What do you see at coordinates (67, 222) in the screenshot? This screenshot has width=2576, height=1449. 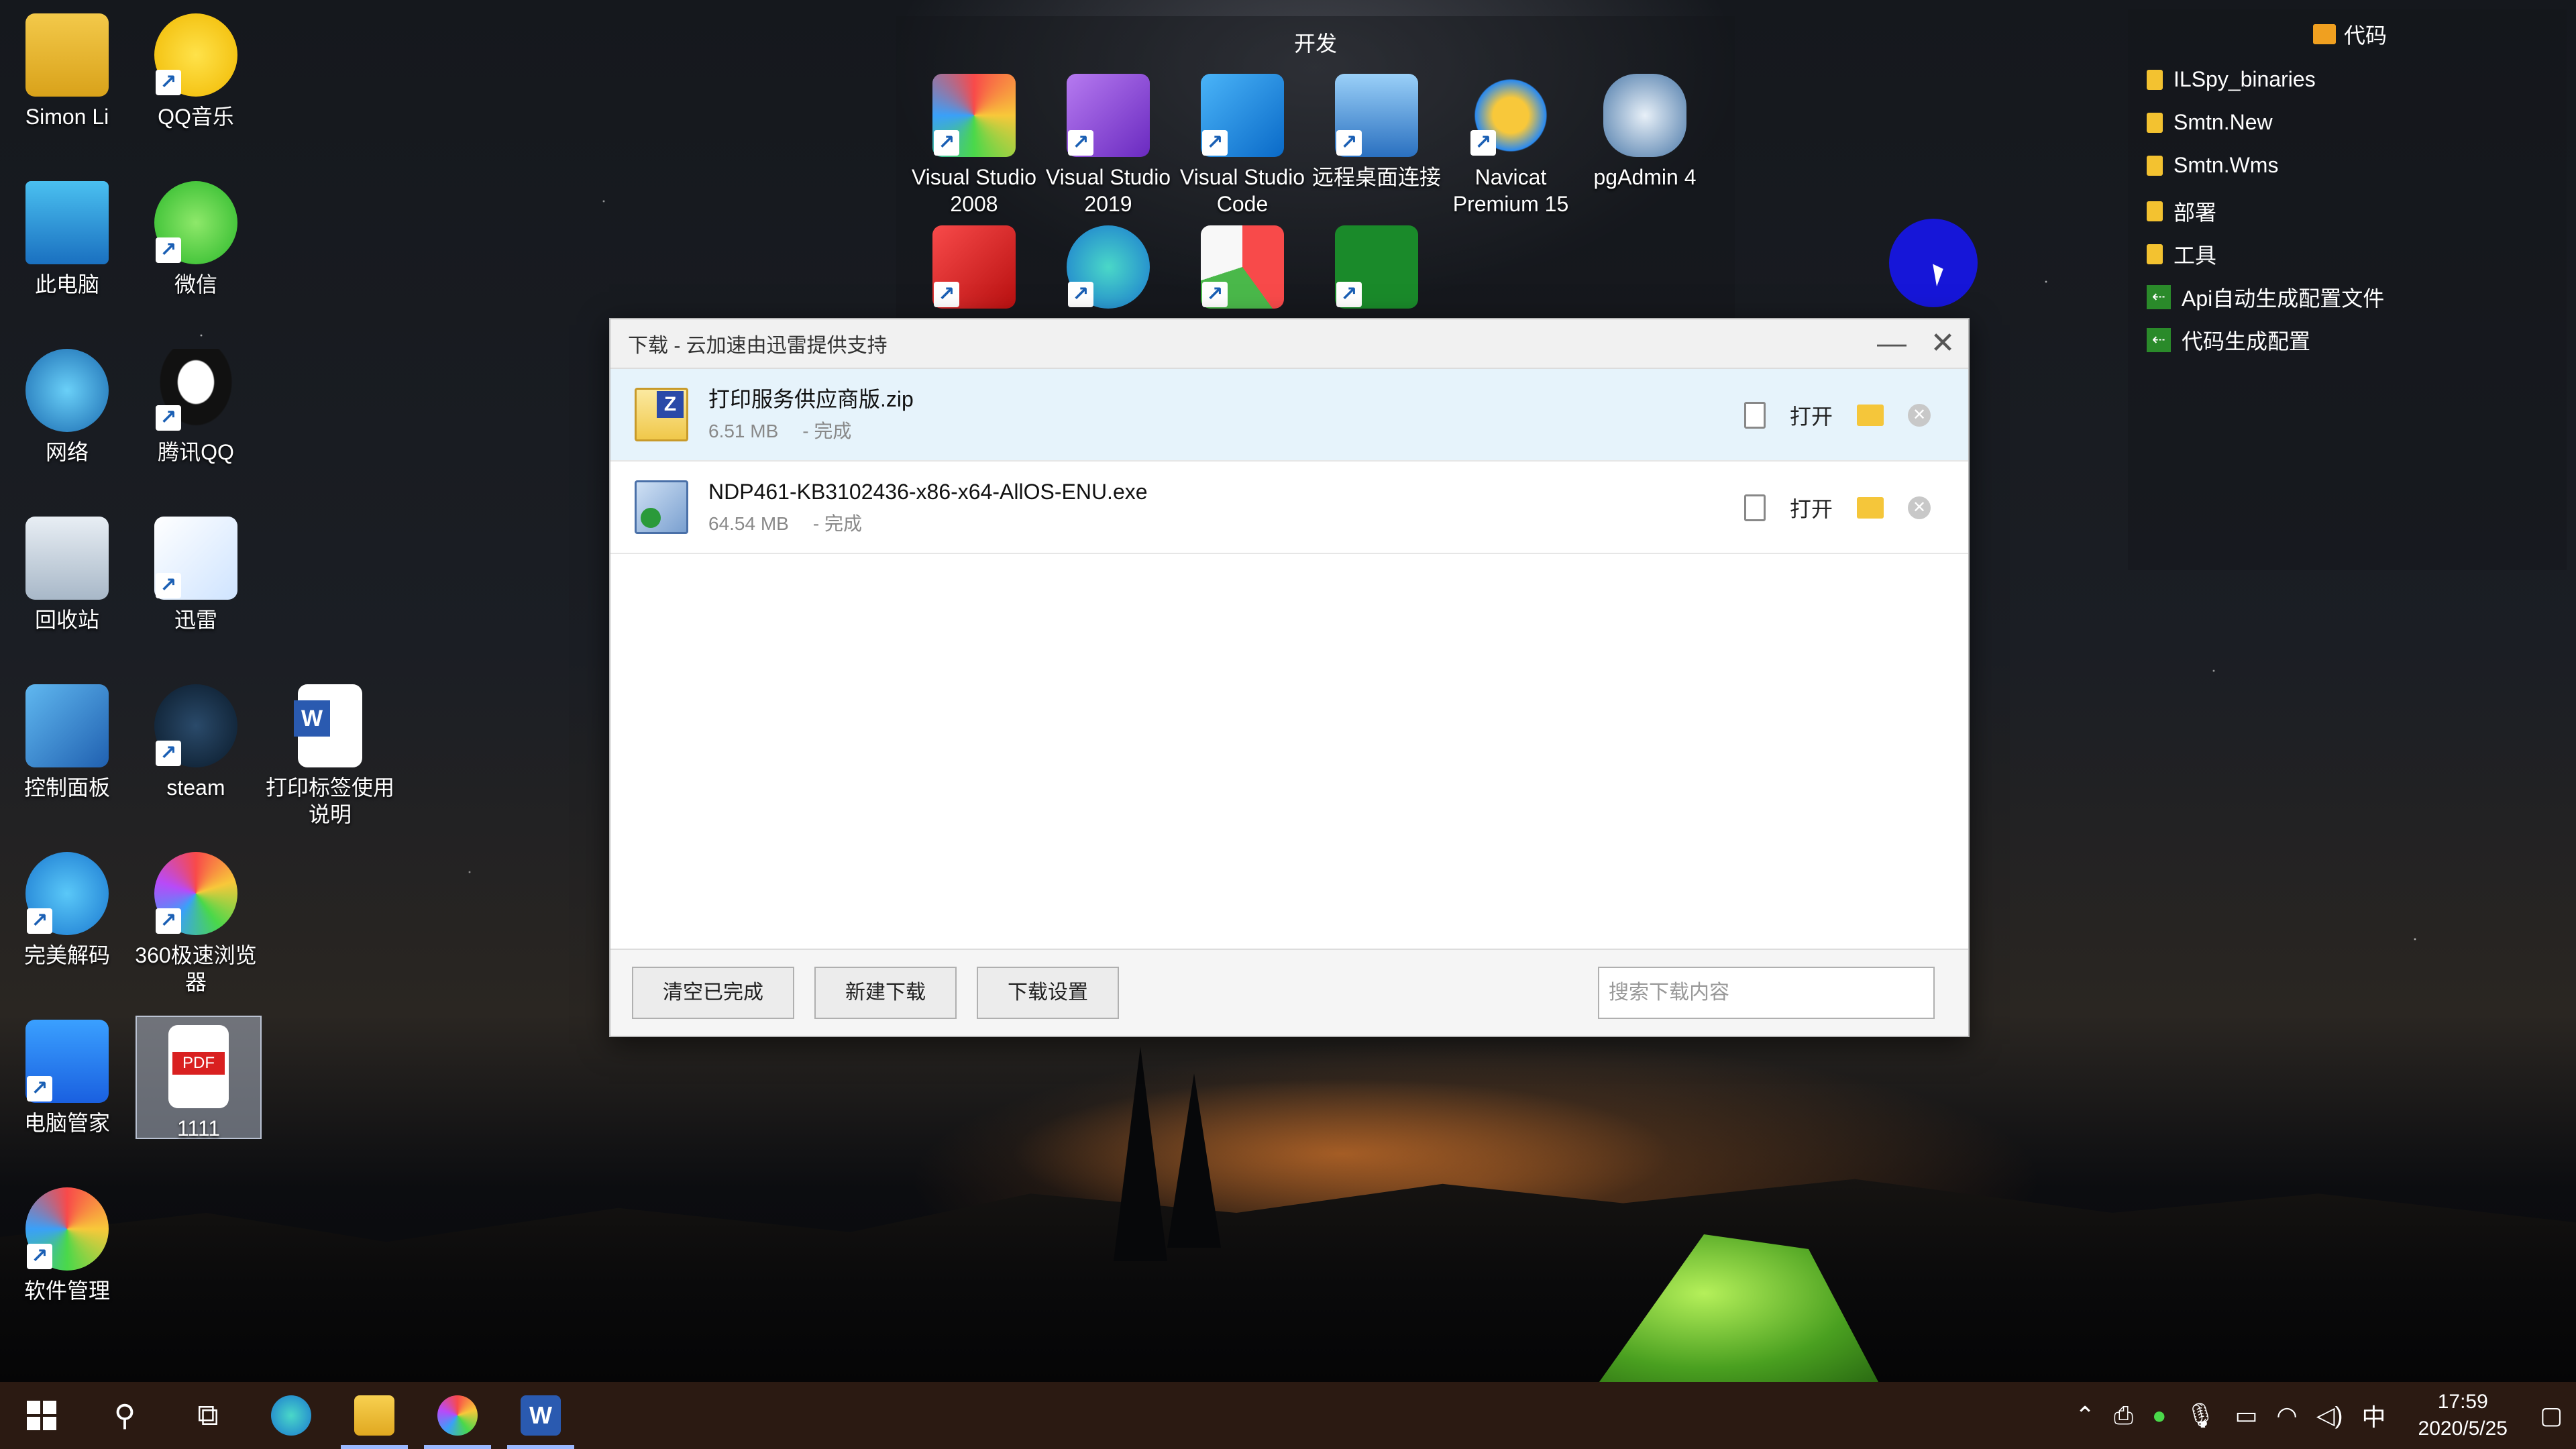 I see `computer-icon` at bounding box center [67, 222].